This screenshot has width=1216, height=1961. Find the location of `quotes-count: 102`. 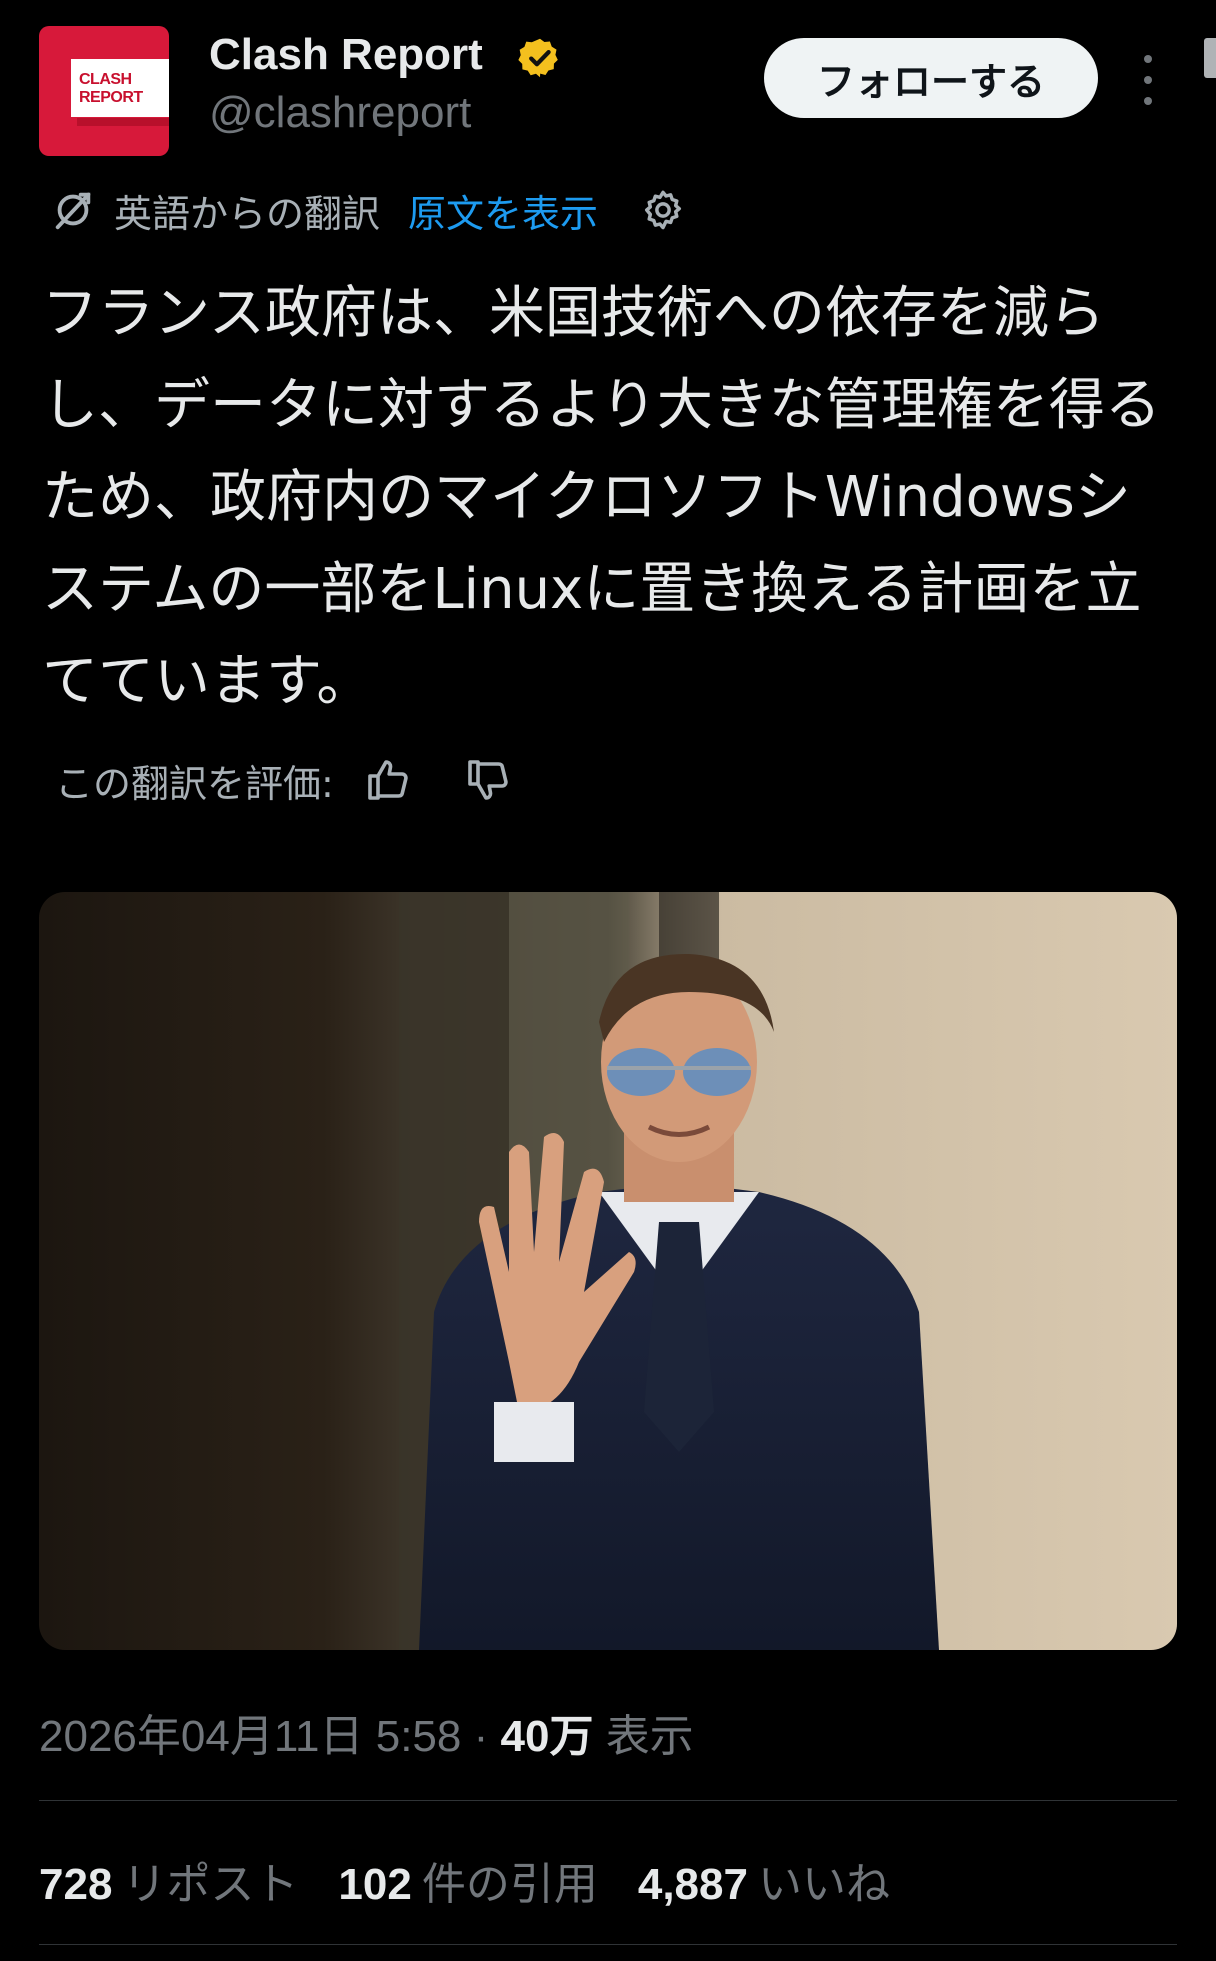

quotes-count: 102 is located at coordinates (375, 1884).